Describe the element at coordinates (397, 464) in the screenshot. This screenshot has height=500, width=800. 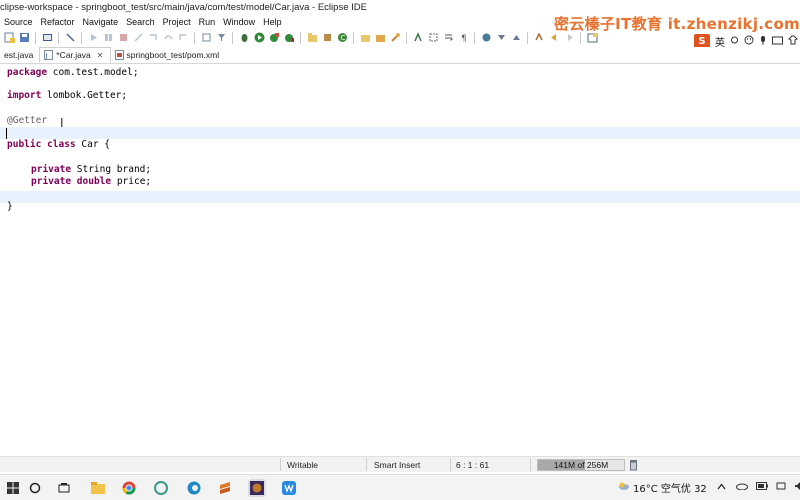
I see `status-insert-mode: Smart Insert` at that location.